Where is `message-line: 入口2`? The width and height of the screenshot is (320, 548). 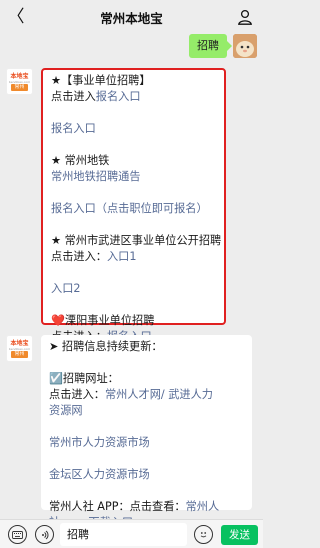
message-line: 入口2 is located at coordinates (133, 289).